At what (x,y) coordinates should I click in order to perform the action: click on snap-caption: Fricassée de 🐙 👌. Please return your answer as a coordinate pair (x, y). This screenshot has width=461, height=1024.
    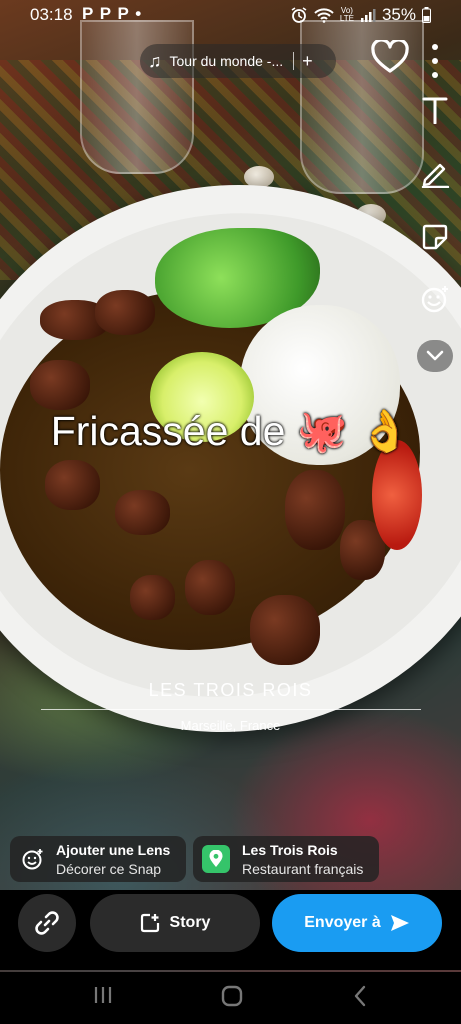
    Looking at the image, I should click on (230, 431).